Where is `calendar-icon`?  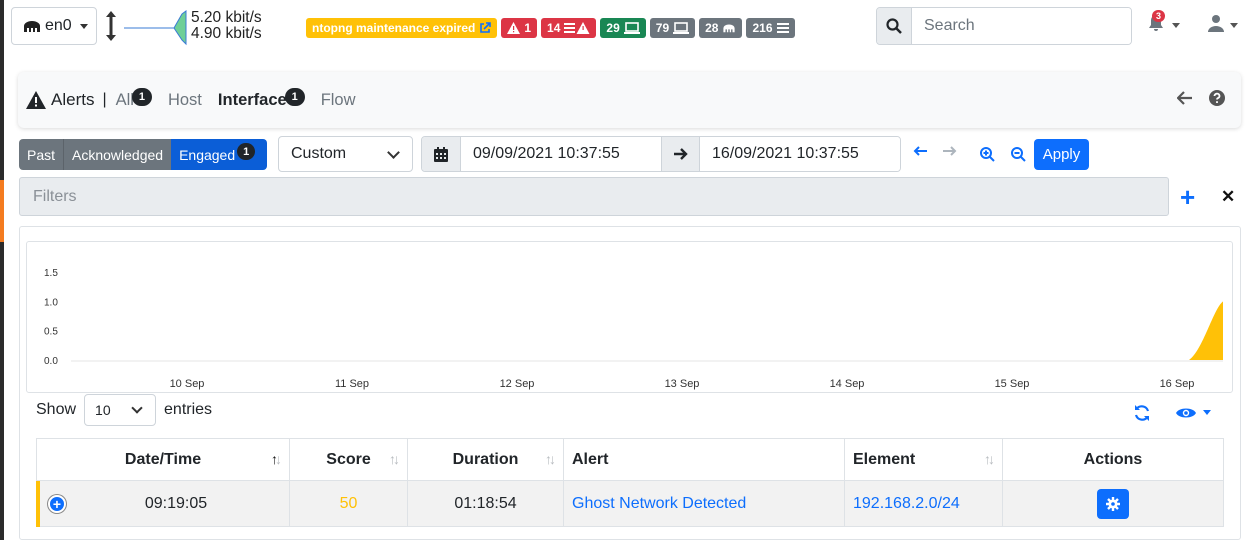 calendar-icon is located at coordinates (441, 154).